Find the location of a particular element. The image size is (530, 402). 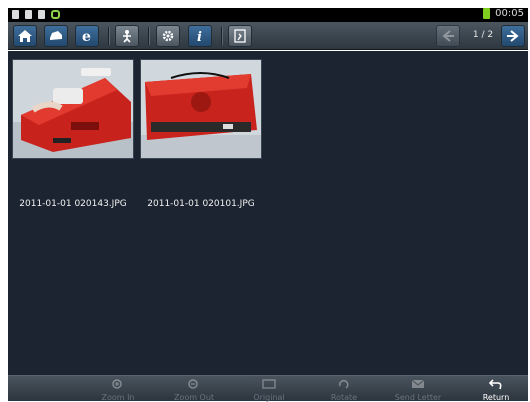

zoom-in-button: Zoom In is located at coordinates (118, 389).